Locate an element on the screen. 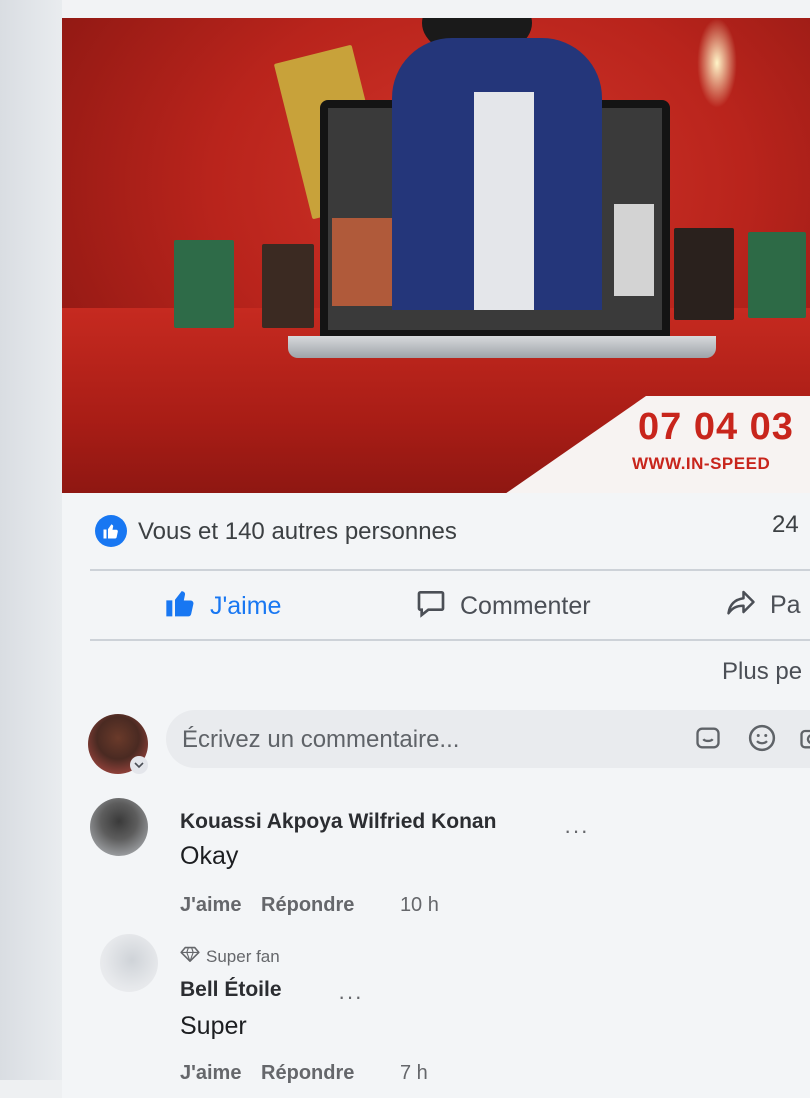 This screenshot has height=1098, width=810. gif-icon is located at coordinates (708, 738).